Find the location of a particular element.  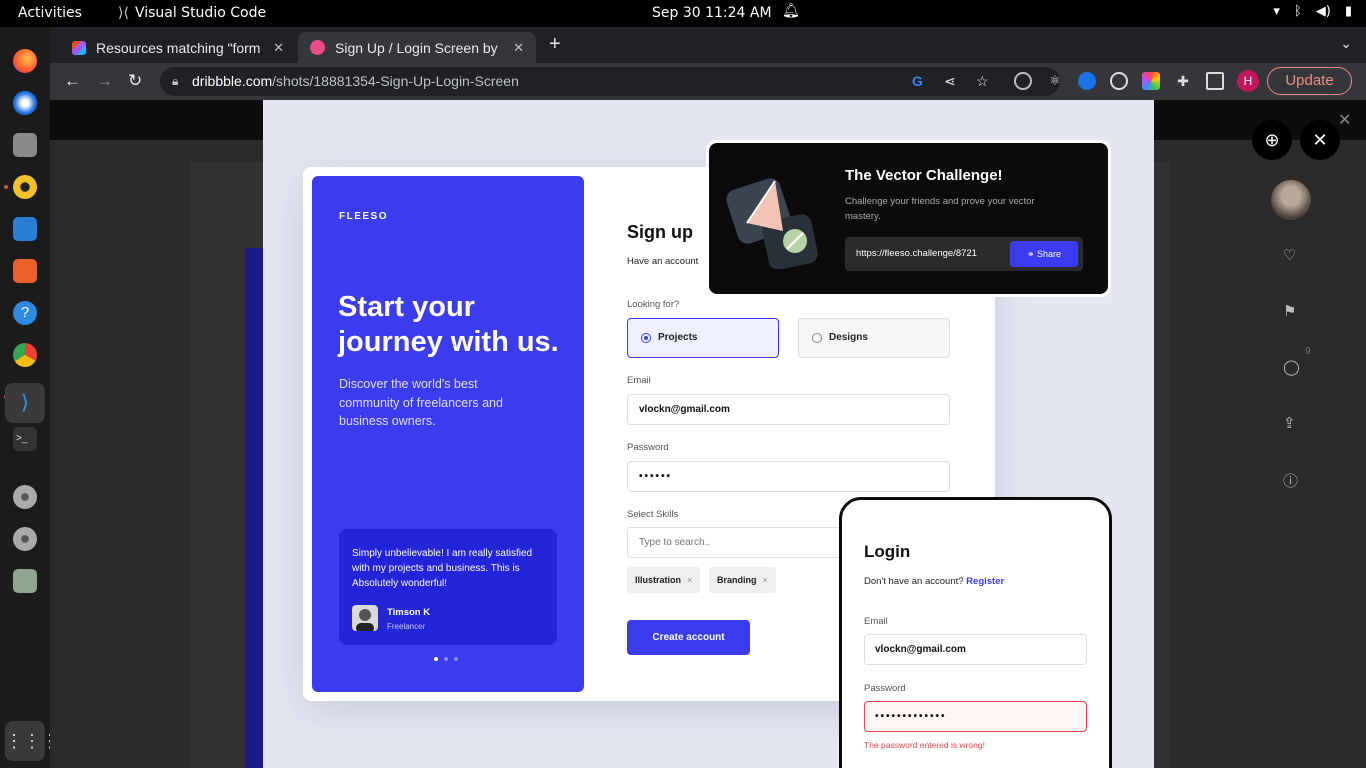

comment-icon: ◯ is located at coordinates (1291, 367).